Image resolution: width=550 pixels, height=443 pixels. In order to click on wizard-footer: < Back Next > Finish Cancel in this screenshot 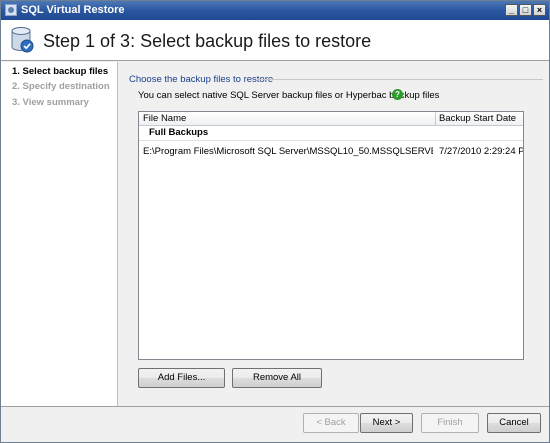, I will do `click(275, 424)`.